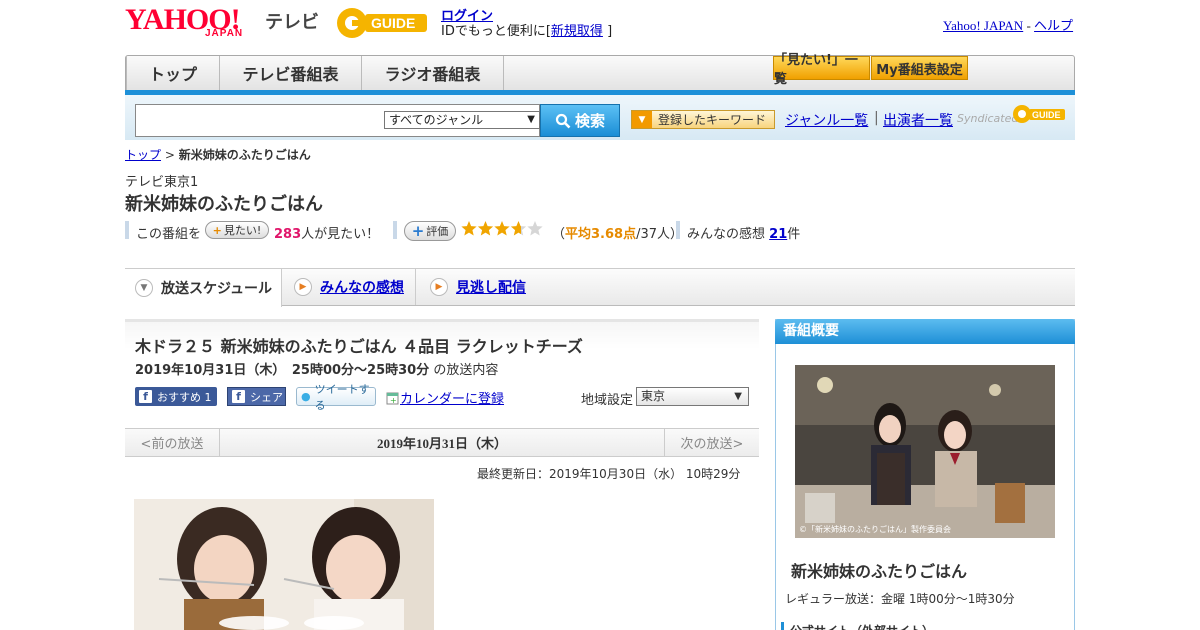 Image resolution: width=1200 pixels, height=630 pixels. Describe the element at coordinates (237, 230) in the screenshot. I see `mitai-button: + 見たい!` at that location.